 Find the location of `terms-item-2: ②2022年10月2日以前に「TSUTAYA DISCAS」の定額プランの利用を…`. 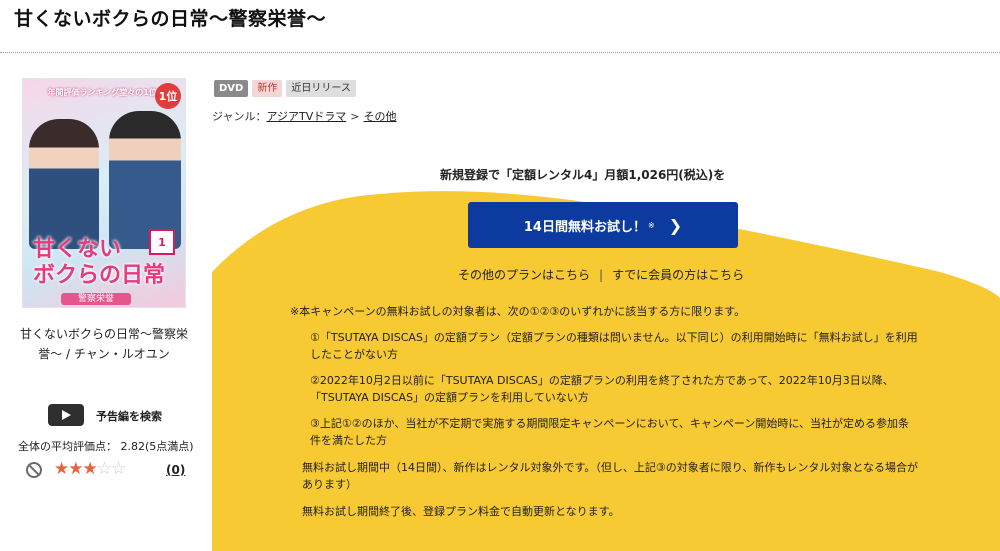

terms-item-2: ②2022年10月2日以前に「TSUTAYA DISCAS」の定額プランの利用を… is located at coordinates (602, 389).